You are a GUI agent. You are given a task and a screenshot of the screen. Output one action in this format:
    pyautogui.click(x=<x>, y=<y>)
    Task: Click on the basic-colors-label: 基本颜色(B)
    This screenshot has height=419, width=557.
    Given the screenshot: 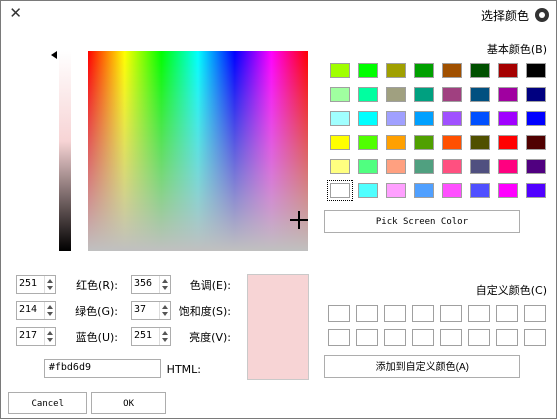 What is the action you would take?
    pyautogui.click(x=516, y=49)
    